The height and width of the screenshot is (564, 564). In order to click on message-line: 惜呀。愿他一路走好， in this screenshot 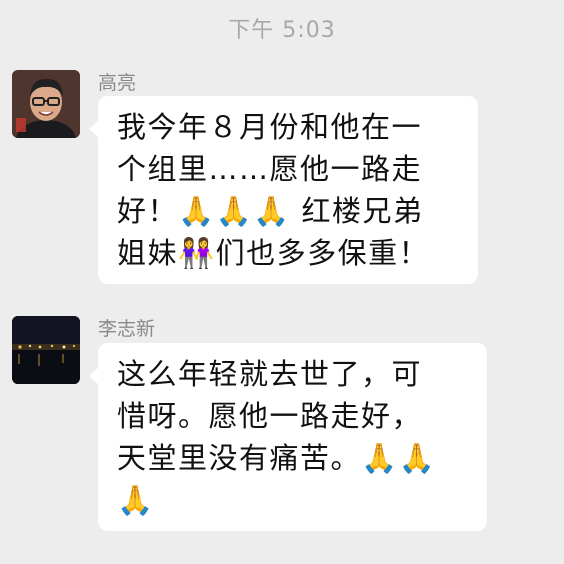, I will do `click(270, 416)`.